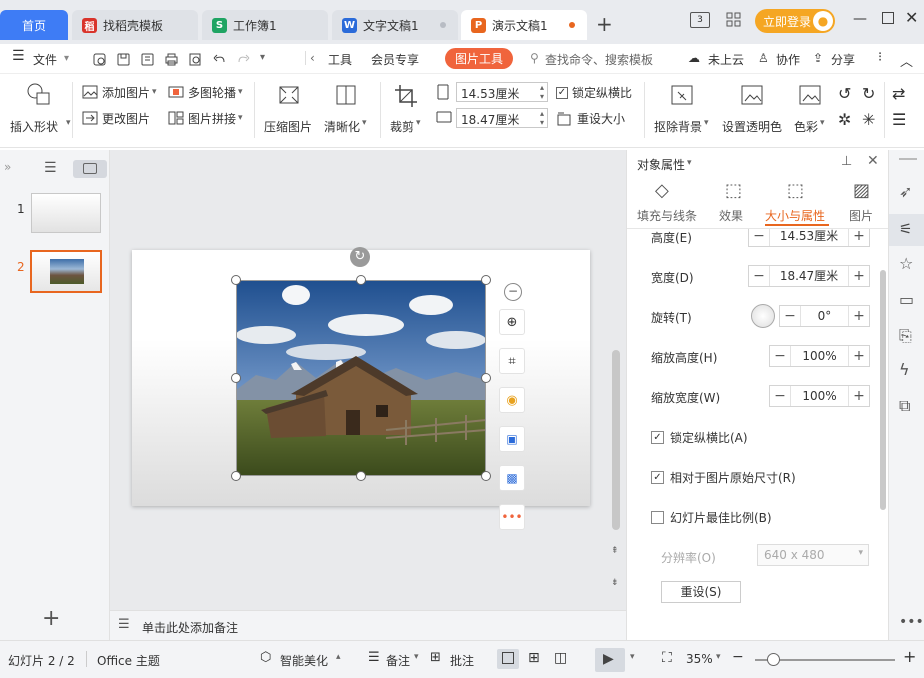  I want to click on zoom-picture-button: ⊕, so click(512, 322).